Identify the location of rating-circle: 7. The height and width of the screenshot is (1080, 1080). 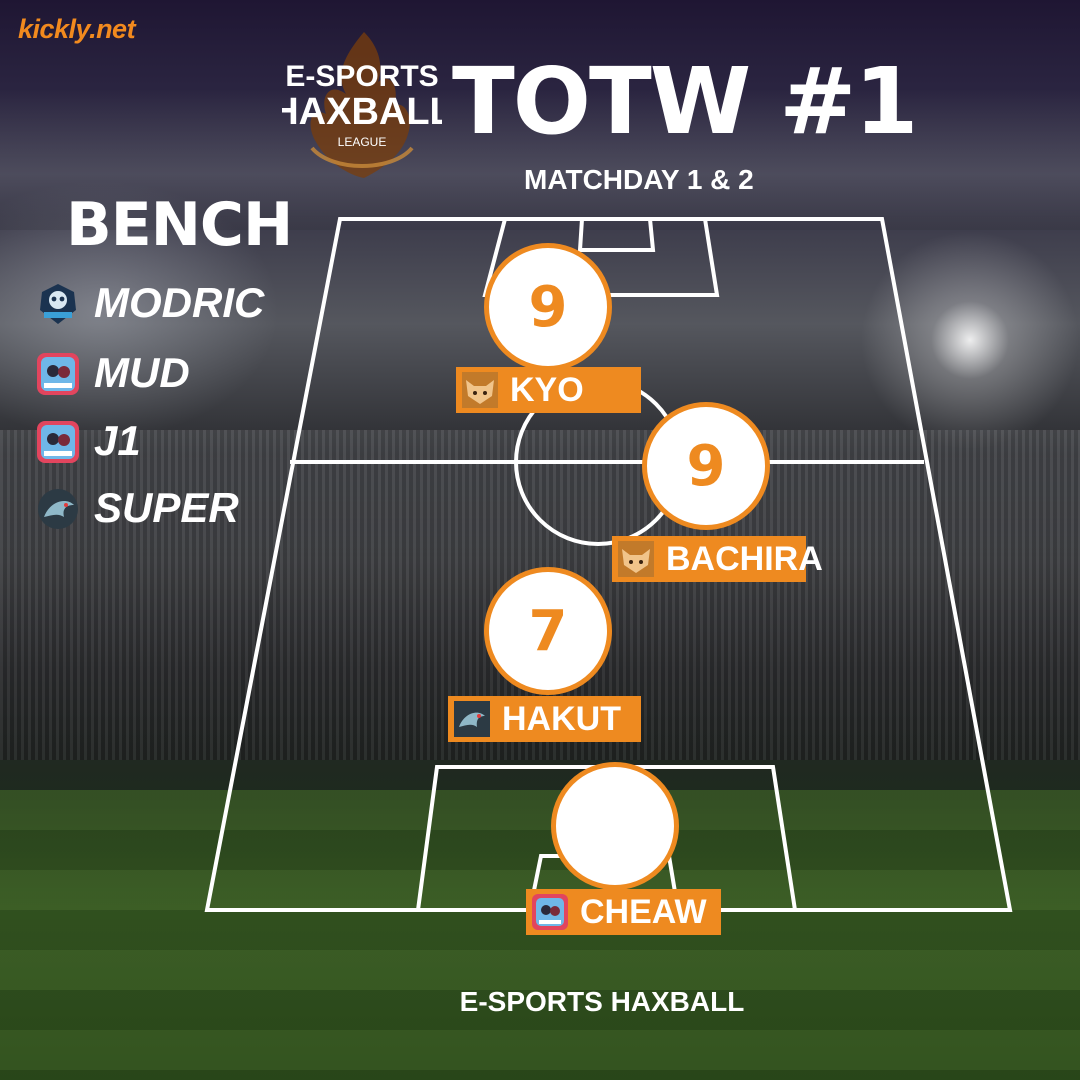
(548, 631).